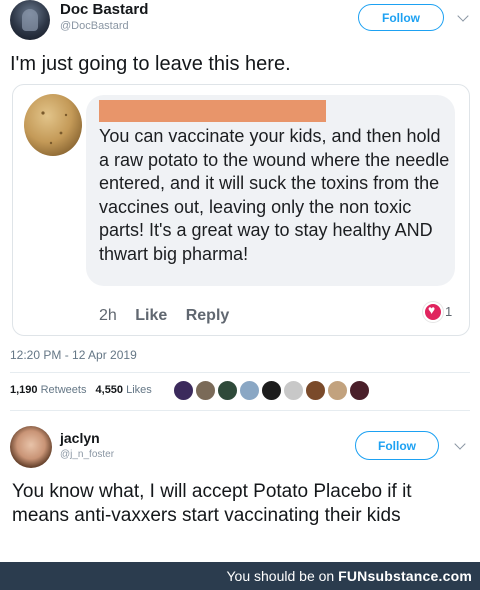  Describe the element at coordinates (24, 390) in the screenshot. I see `retweets-count: 1,190` at that location.